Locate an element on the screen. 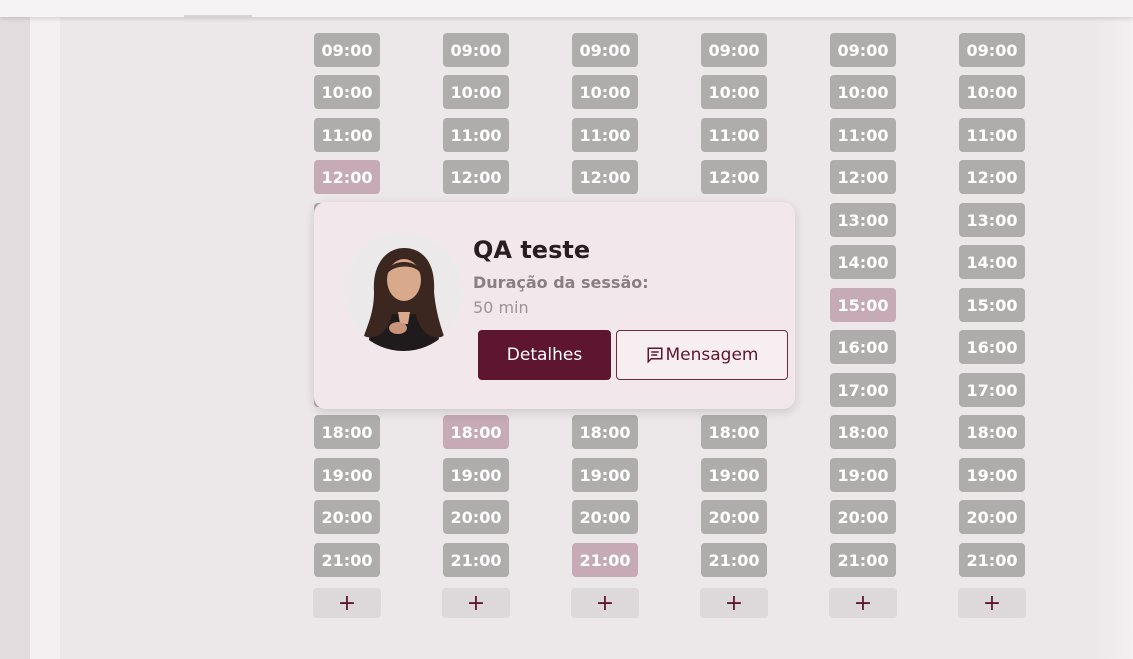 The width and height of the screenshot is (1133, 659). top-bar is located at coordinates (566, 8).